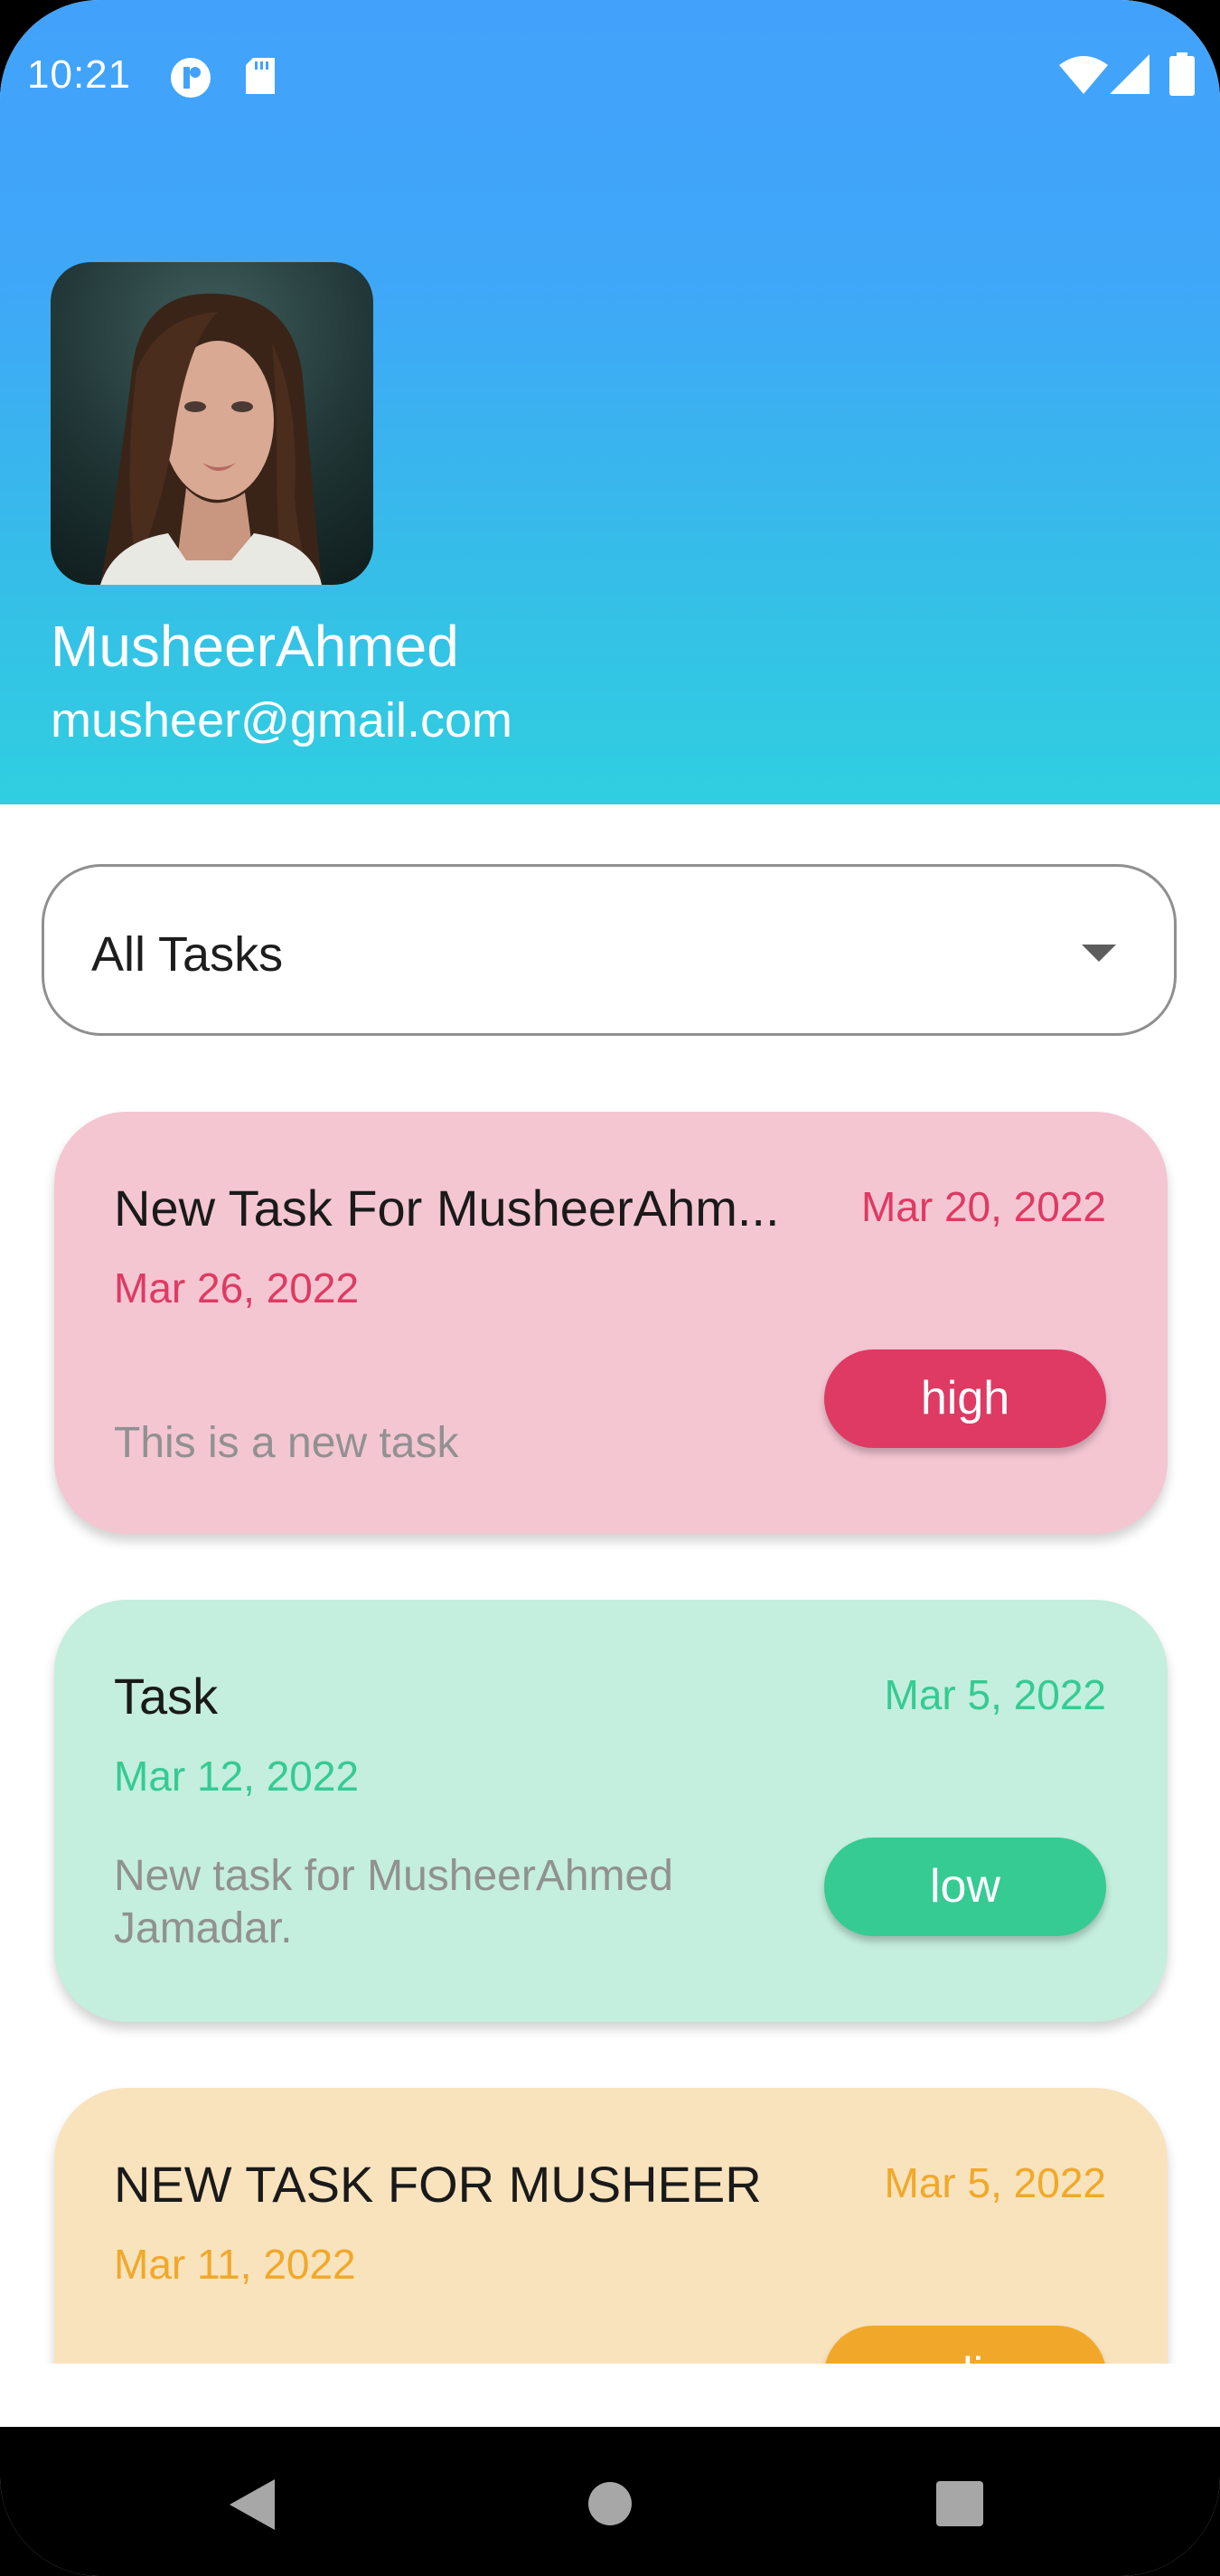  Describe the element at coordinates (1099, 954) in the screenshot. I see `chevron-down-icon` at that location.